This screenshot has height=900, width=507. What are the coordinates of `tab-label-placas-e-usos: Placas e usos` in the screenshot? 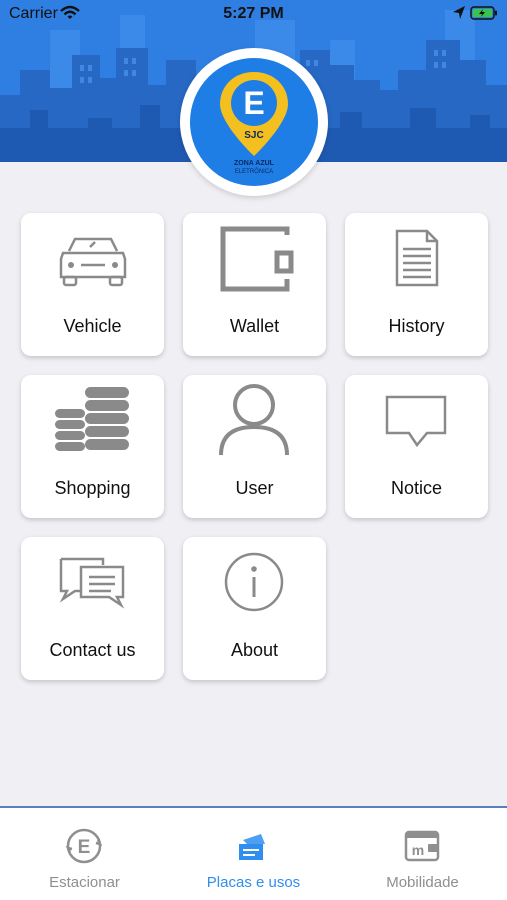 It's located at (253, 882).